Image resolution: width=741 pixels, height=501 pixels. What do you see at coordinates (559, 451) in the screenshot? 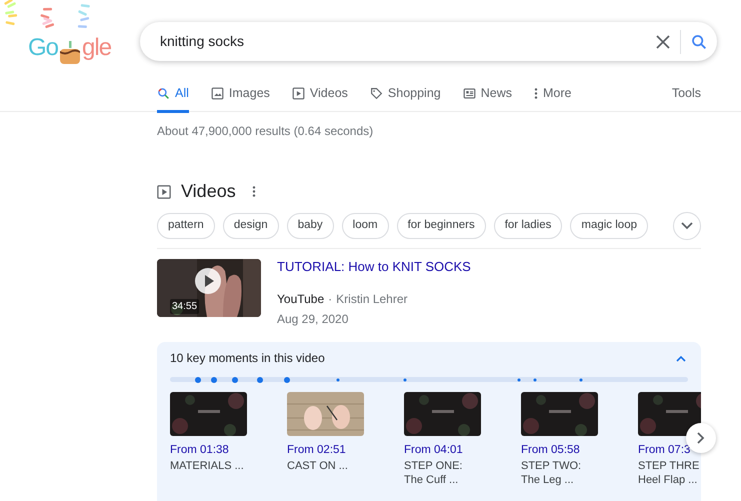
I see `moment-time-link: From 05:58` at bounding box center [559, 451].